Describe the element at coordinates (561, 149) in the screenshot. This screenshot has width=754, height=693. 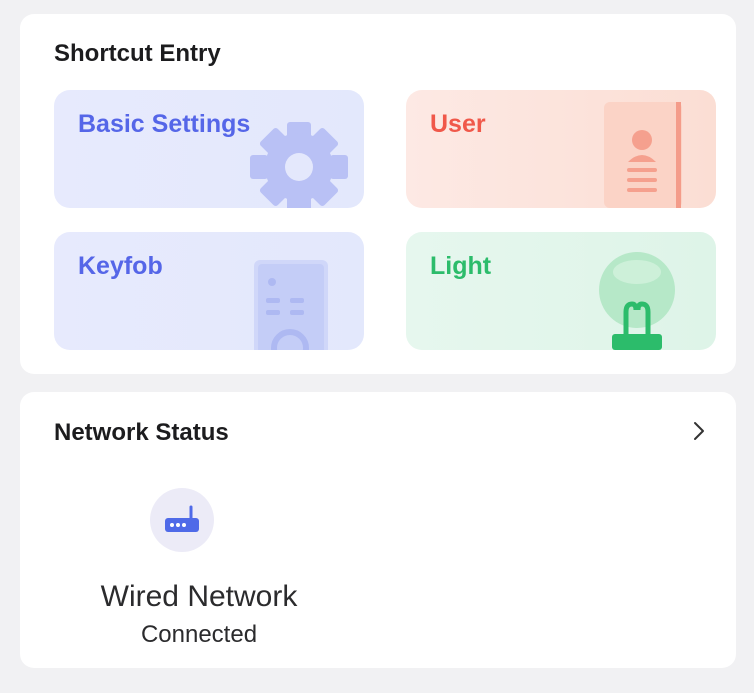
I see `user-tile: User` at that location.